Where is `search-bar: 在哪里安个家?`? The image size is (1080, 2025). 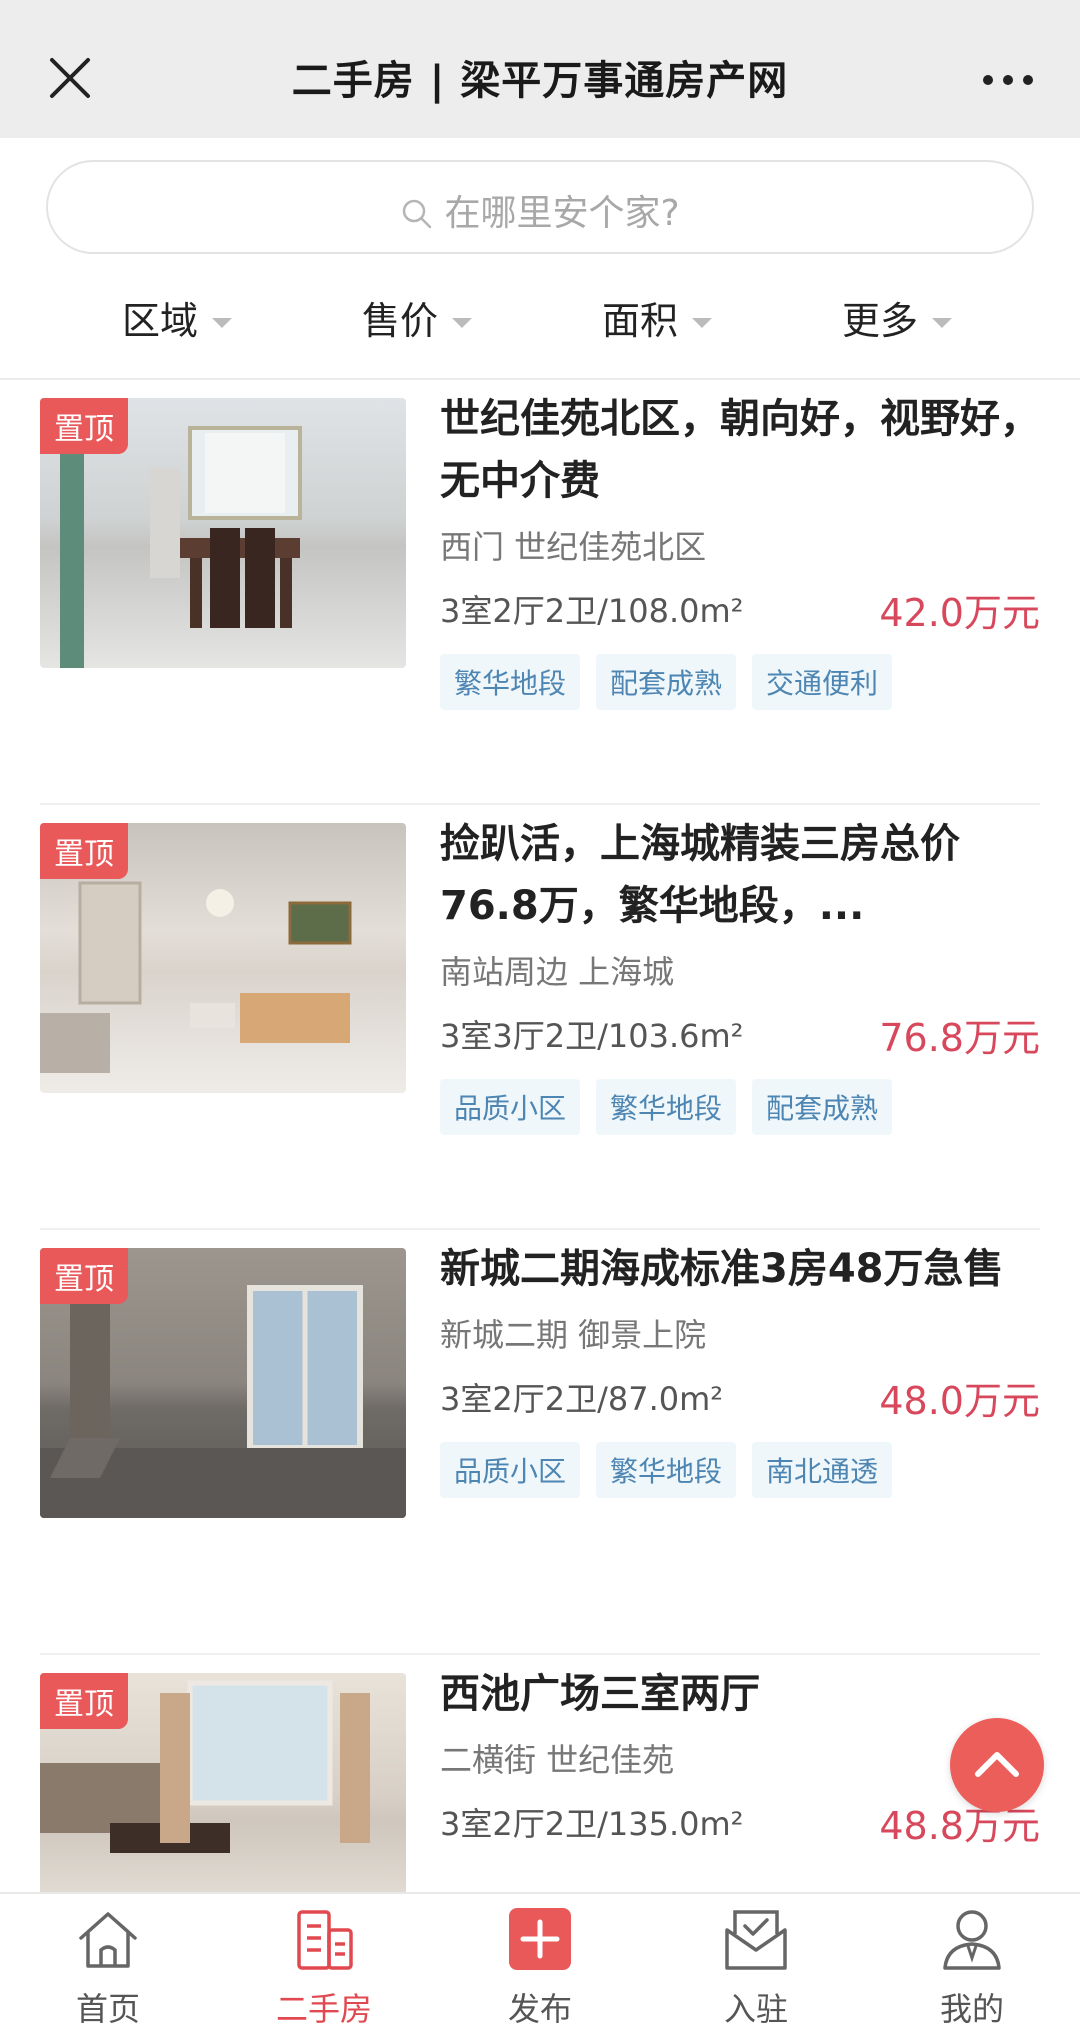
search-bar: 在哪里安个家? is located at coordinates (540, 207).